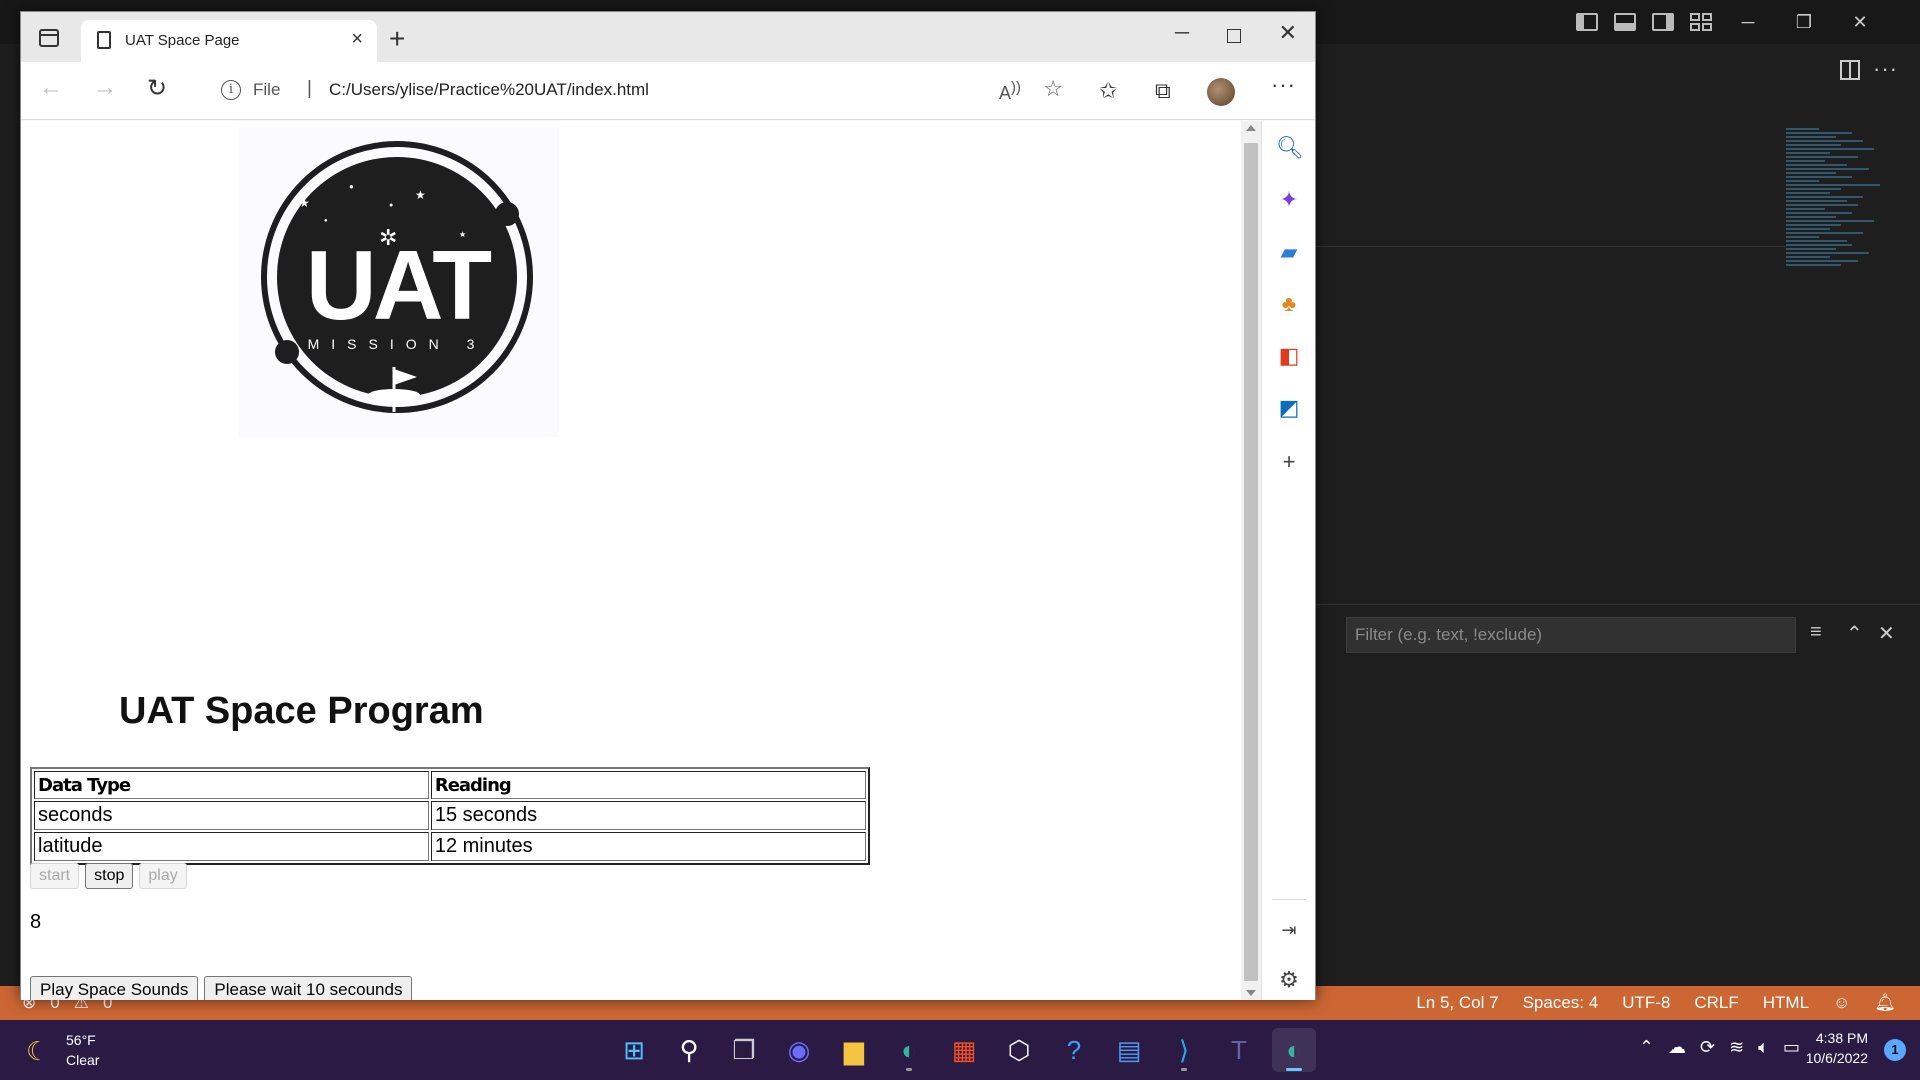  I want to click on tools-briefcase-icon: ▰, so click(1289, 252).